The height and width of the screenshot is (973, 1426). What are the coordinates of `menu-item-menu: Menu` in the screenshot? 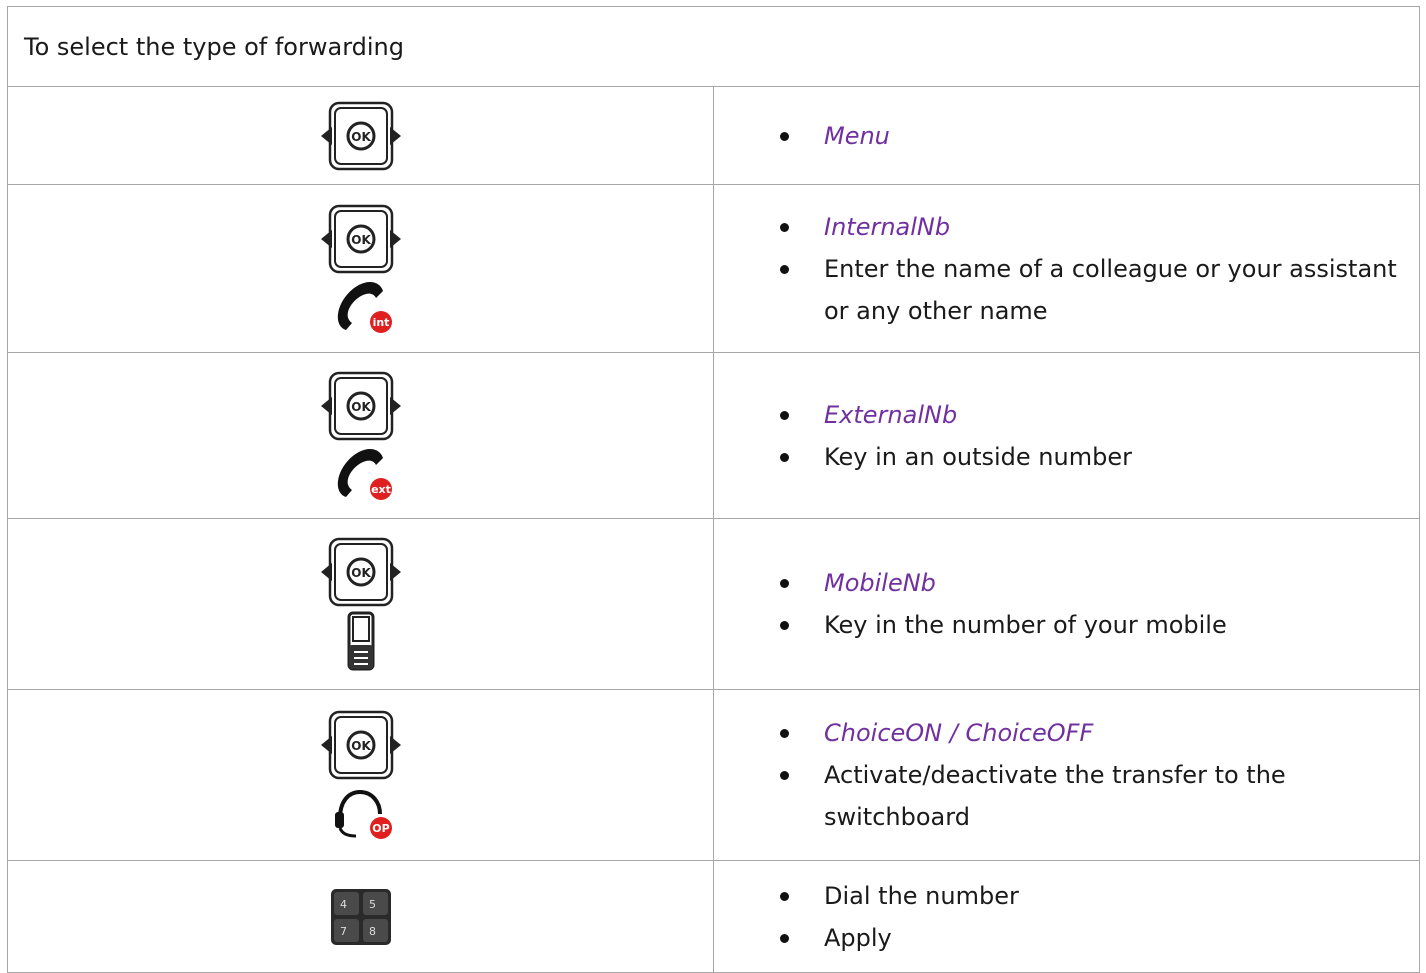 It's located at (1099, 136).